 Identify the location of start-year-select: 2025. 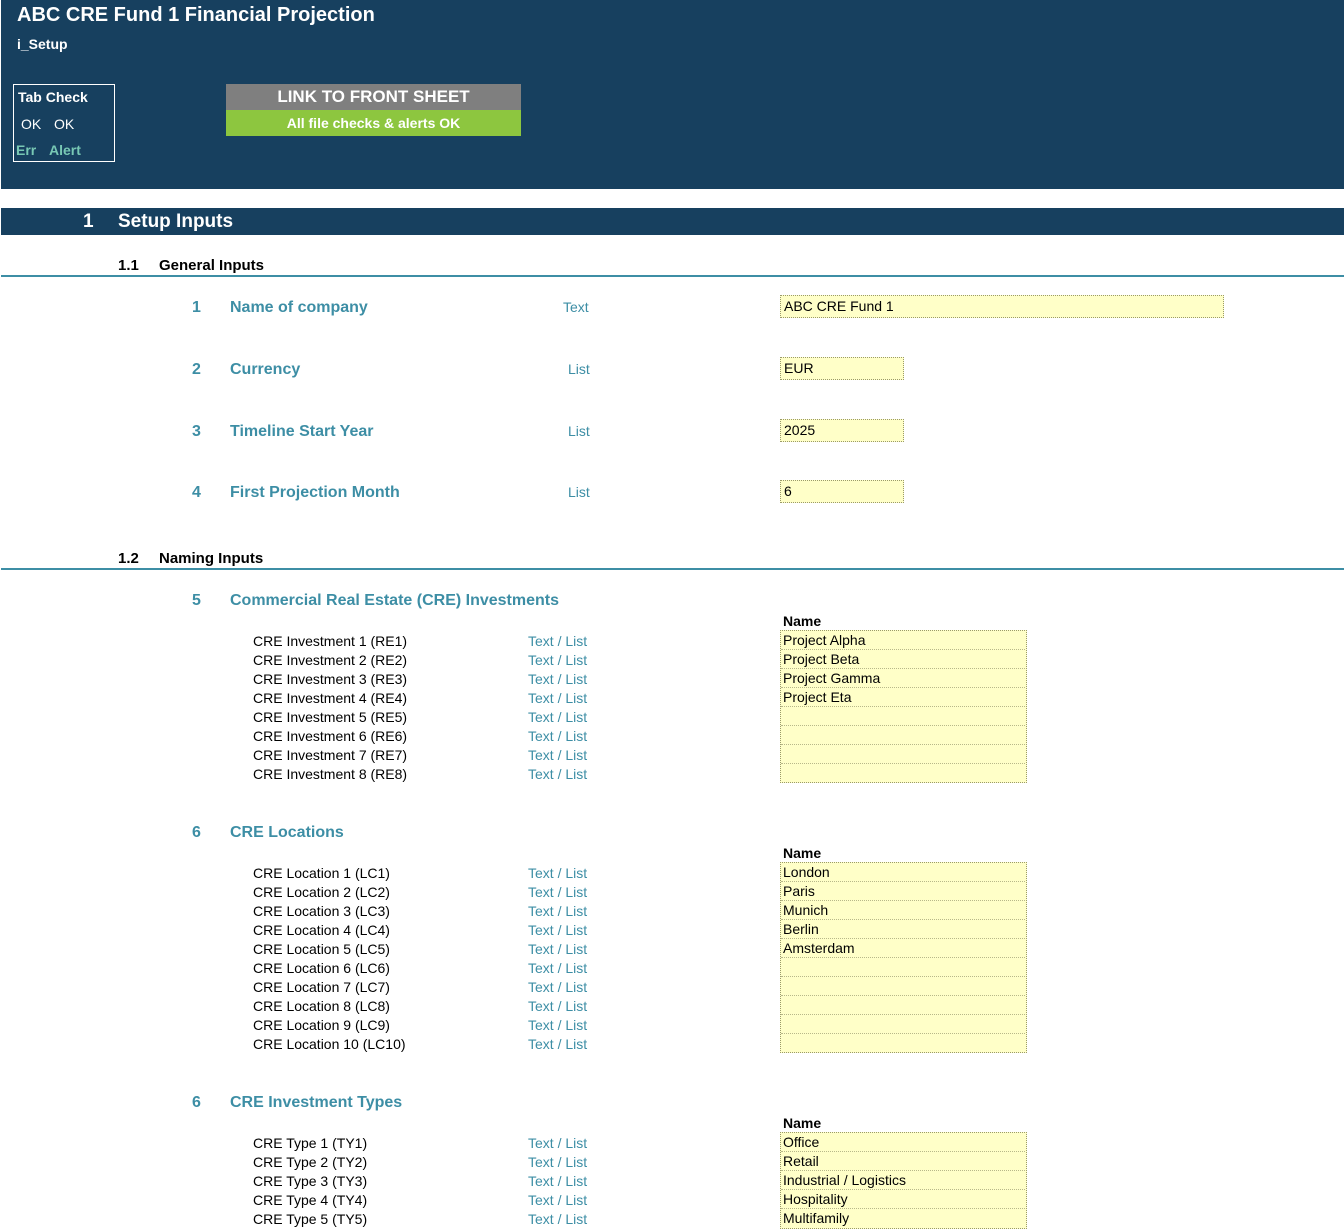
(842, 430).